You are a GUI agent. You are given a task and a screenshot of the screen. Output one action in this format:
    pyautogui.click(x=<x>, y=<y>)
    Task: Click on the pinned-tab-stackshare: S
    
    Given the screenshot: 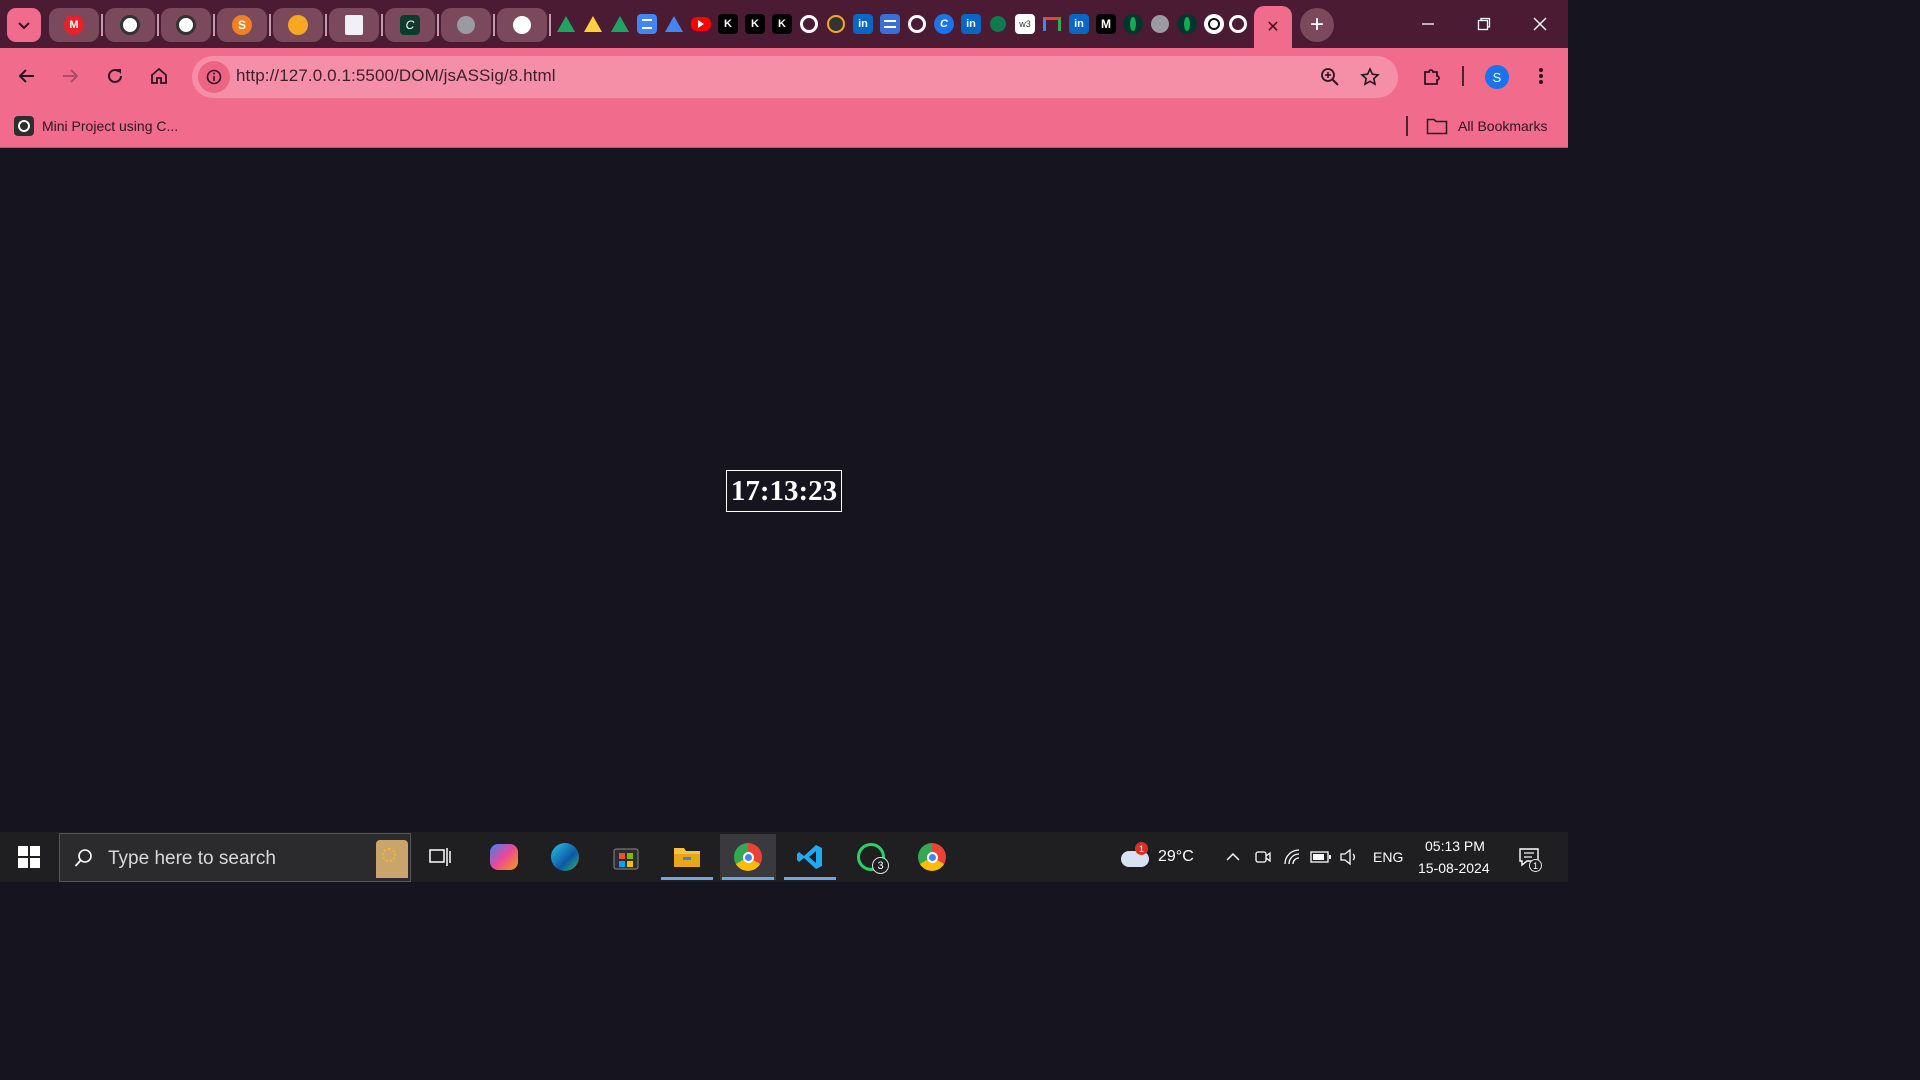 What is the action you would take?
    pyautogui.click(x=242, y=25)
    